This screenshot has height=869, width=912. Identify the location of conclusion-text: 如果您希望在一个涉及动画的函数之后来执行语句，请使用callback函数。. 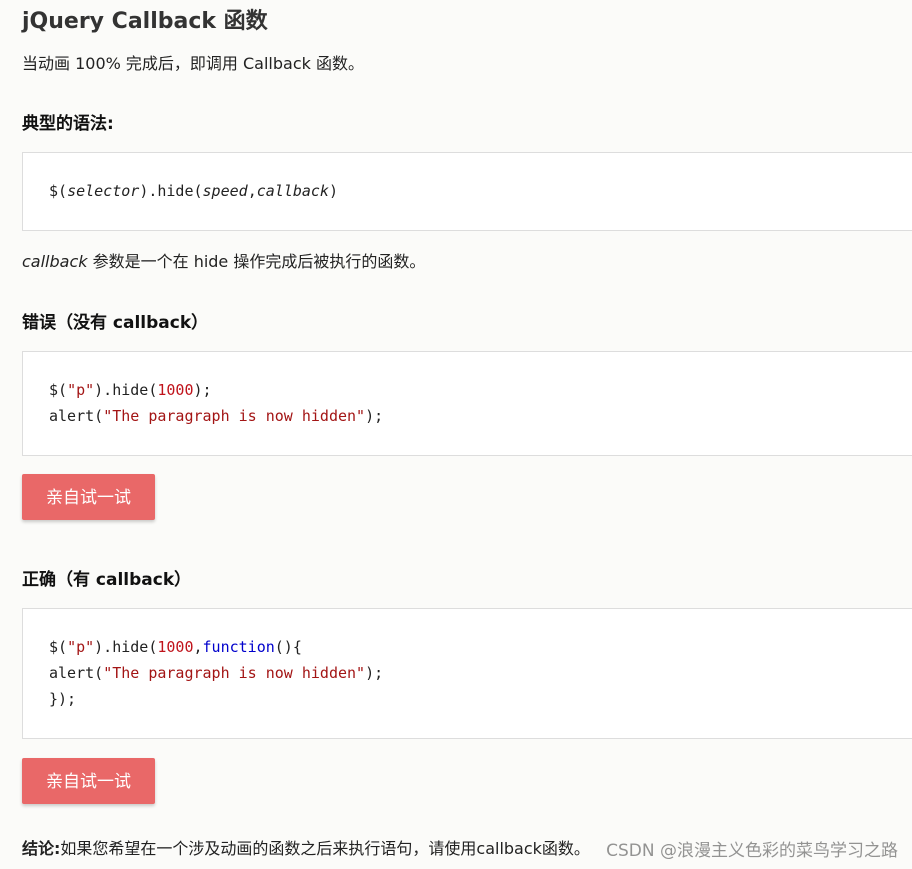
(325, 848).